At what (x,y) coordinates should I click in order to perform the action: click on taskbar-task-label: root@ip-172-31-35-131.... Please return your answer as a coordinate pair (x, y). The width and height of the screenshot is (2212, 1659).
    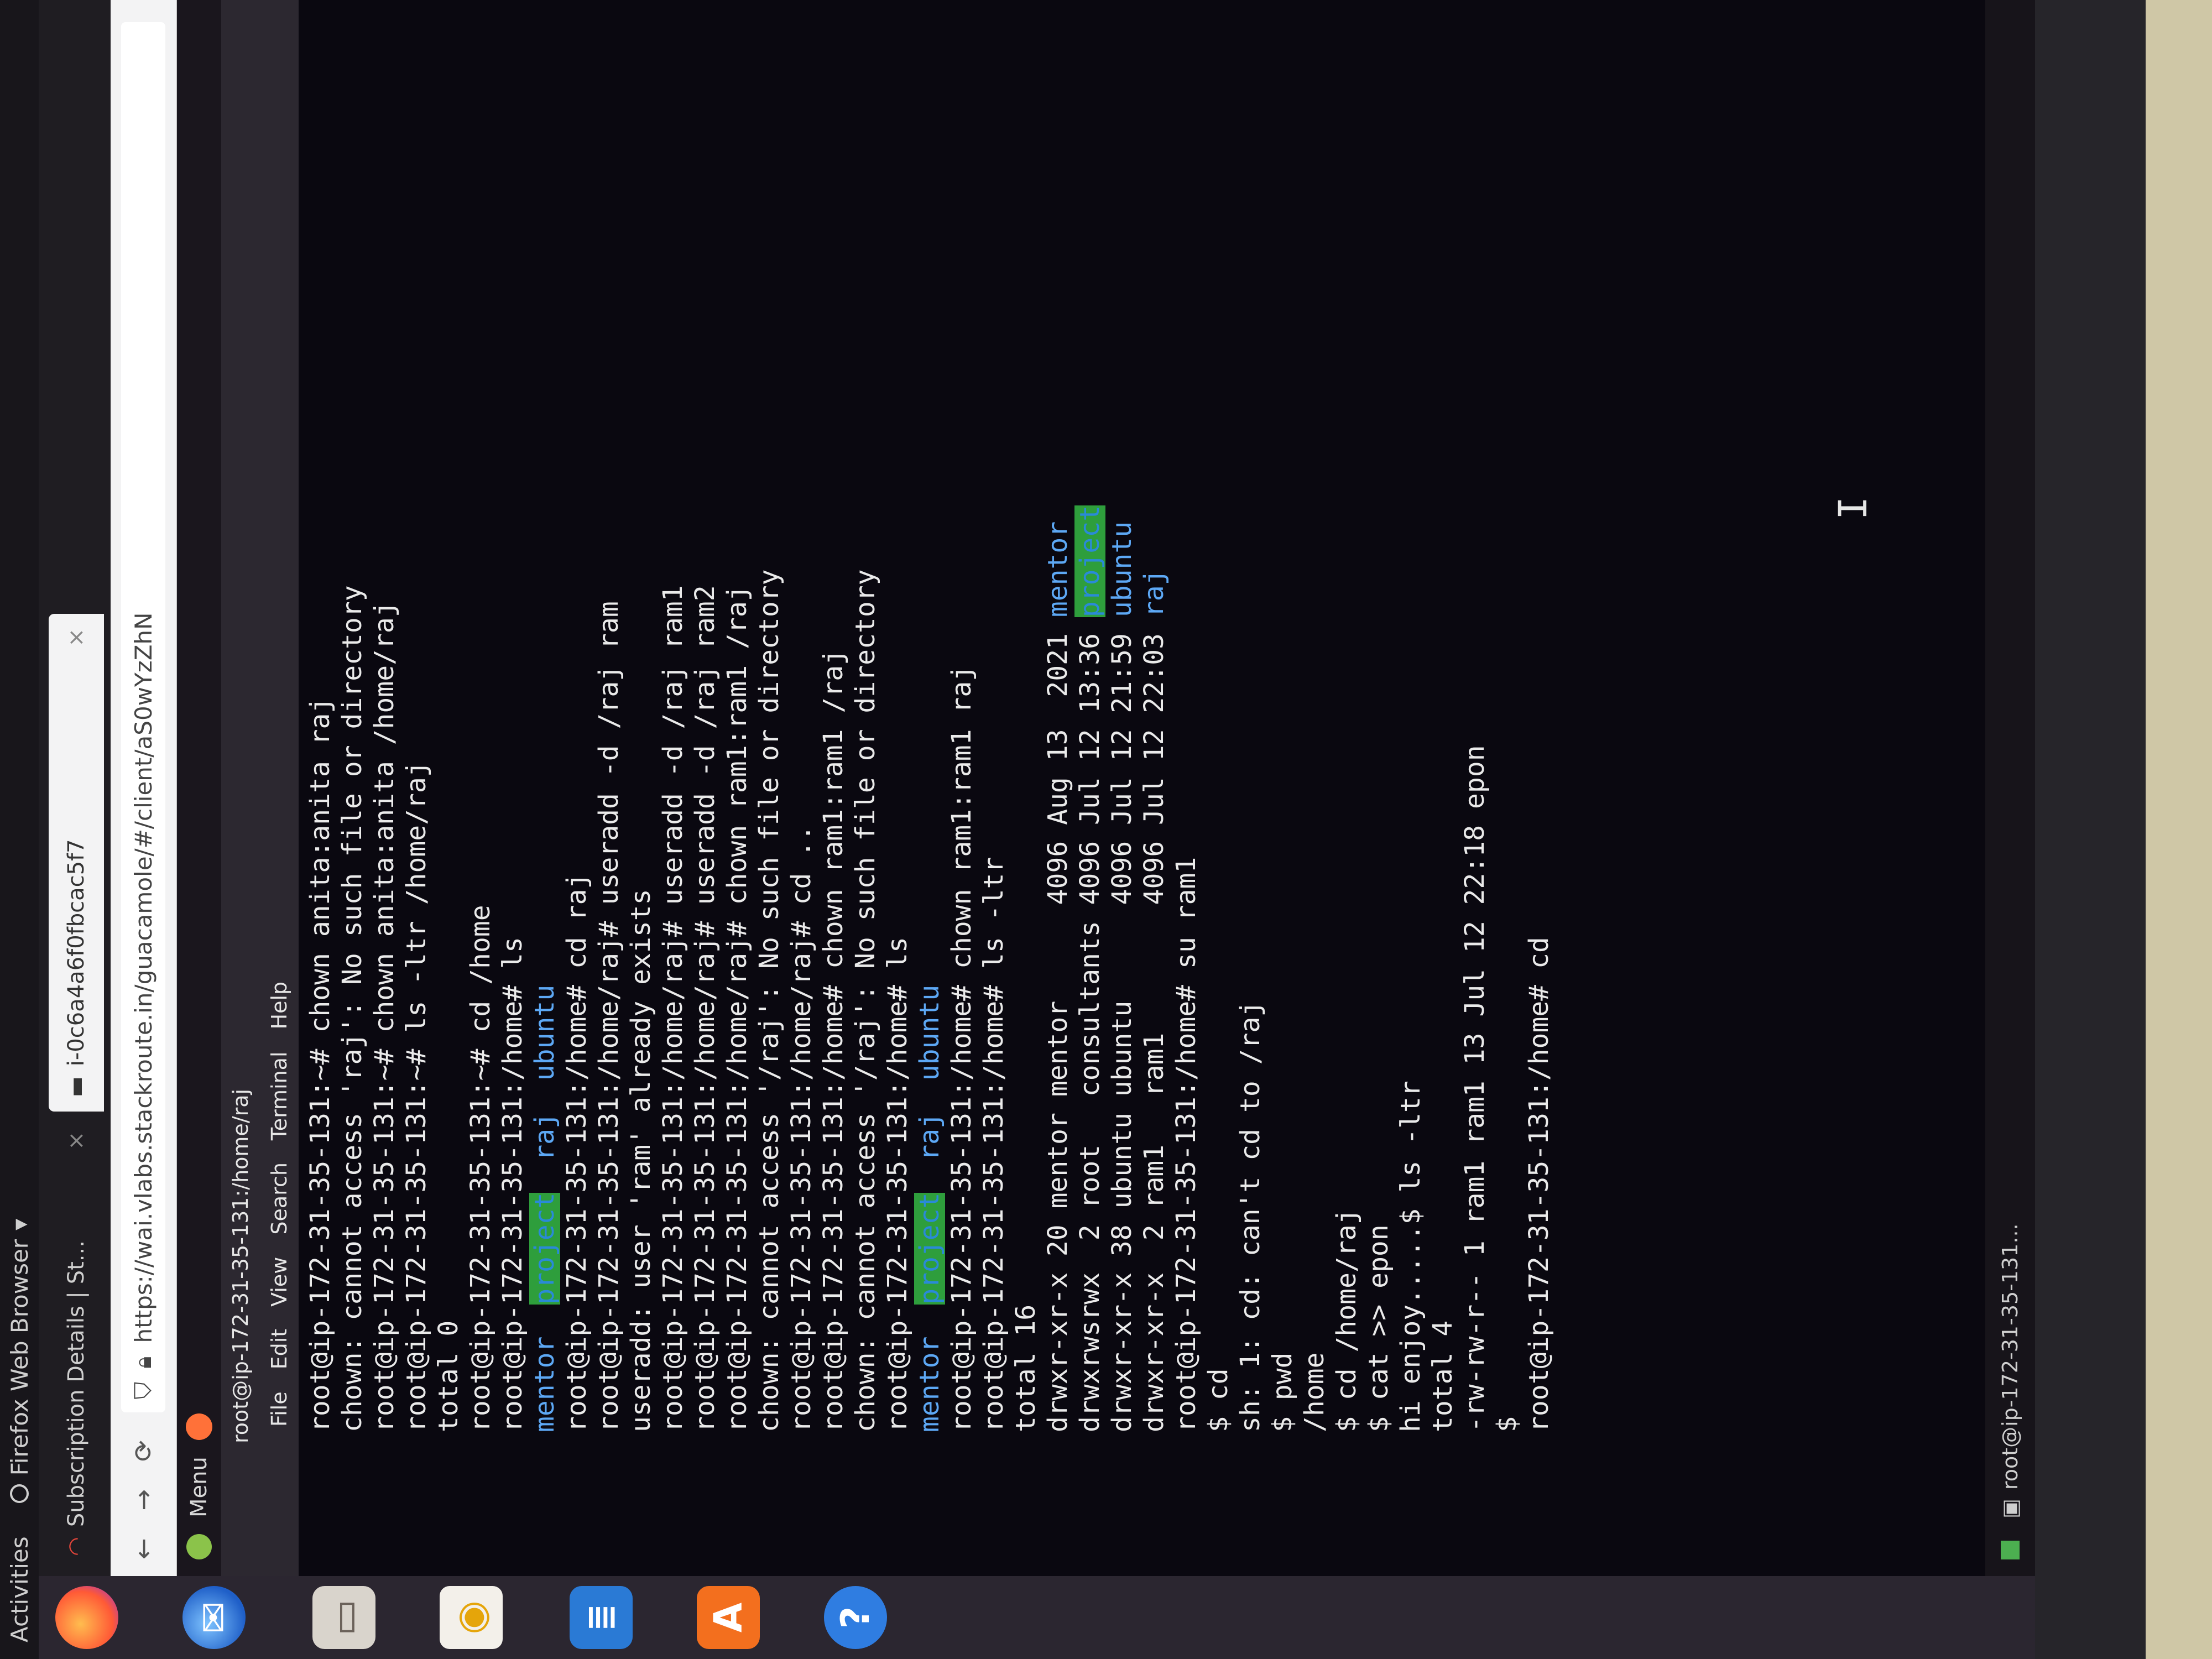
    Looking at the image, I should click on (2010, 1357).